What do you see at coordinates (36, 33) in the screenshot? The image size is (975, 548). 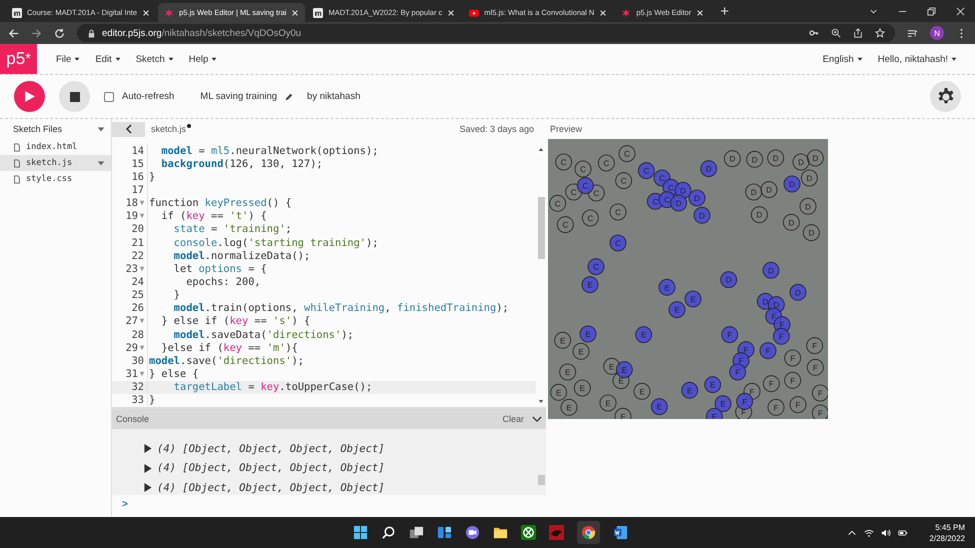 I see `forward-arrow-icon` at bounding box center [36, 33].